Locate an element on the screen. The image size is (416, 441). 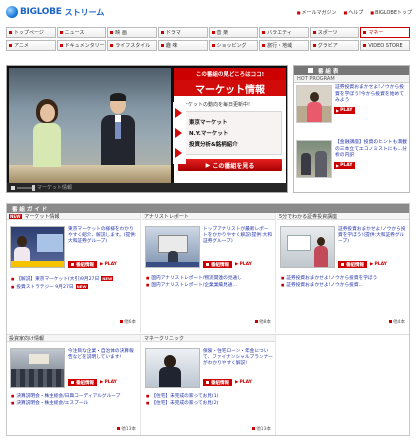
hot-program-item: 【金融講座】投資のヒントも満載の三本立てエコノミストにも…分析の内訳 PLAY is located at coordinates (351, 165).